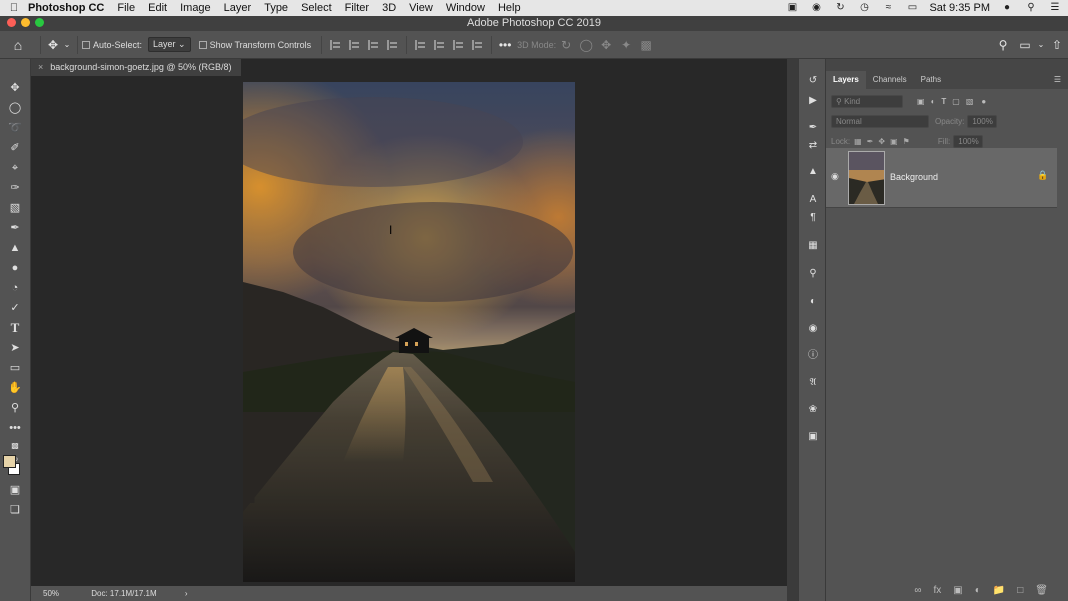 The height and width of the screenshot is (601, 1068). Describe the element at coordinates (1031, 8) in the screenshot. I see `spotlight-icon: ⚲` at that location.